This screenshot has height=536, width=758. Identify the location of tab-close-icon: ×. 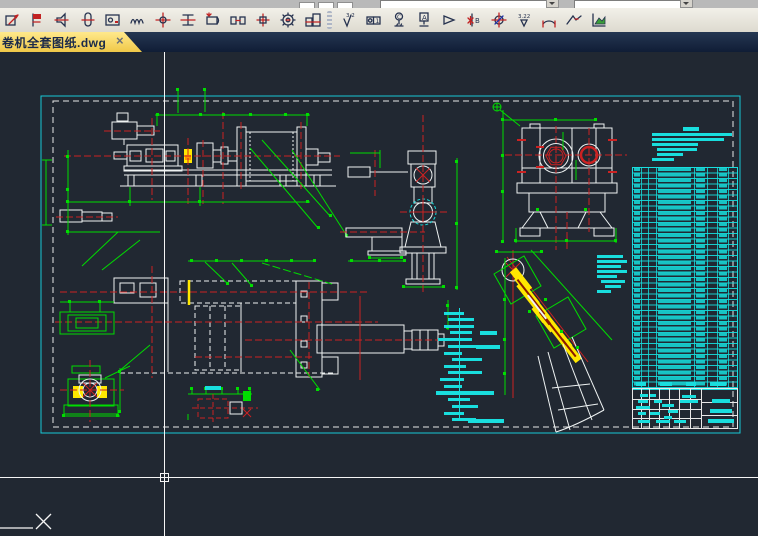
(120, 40).